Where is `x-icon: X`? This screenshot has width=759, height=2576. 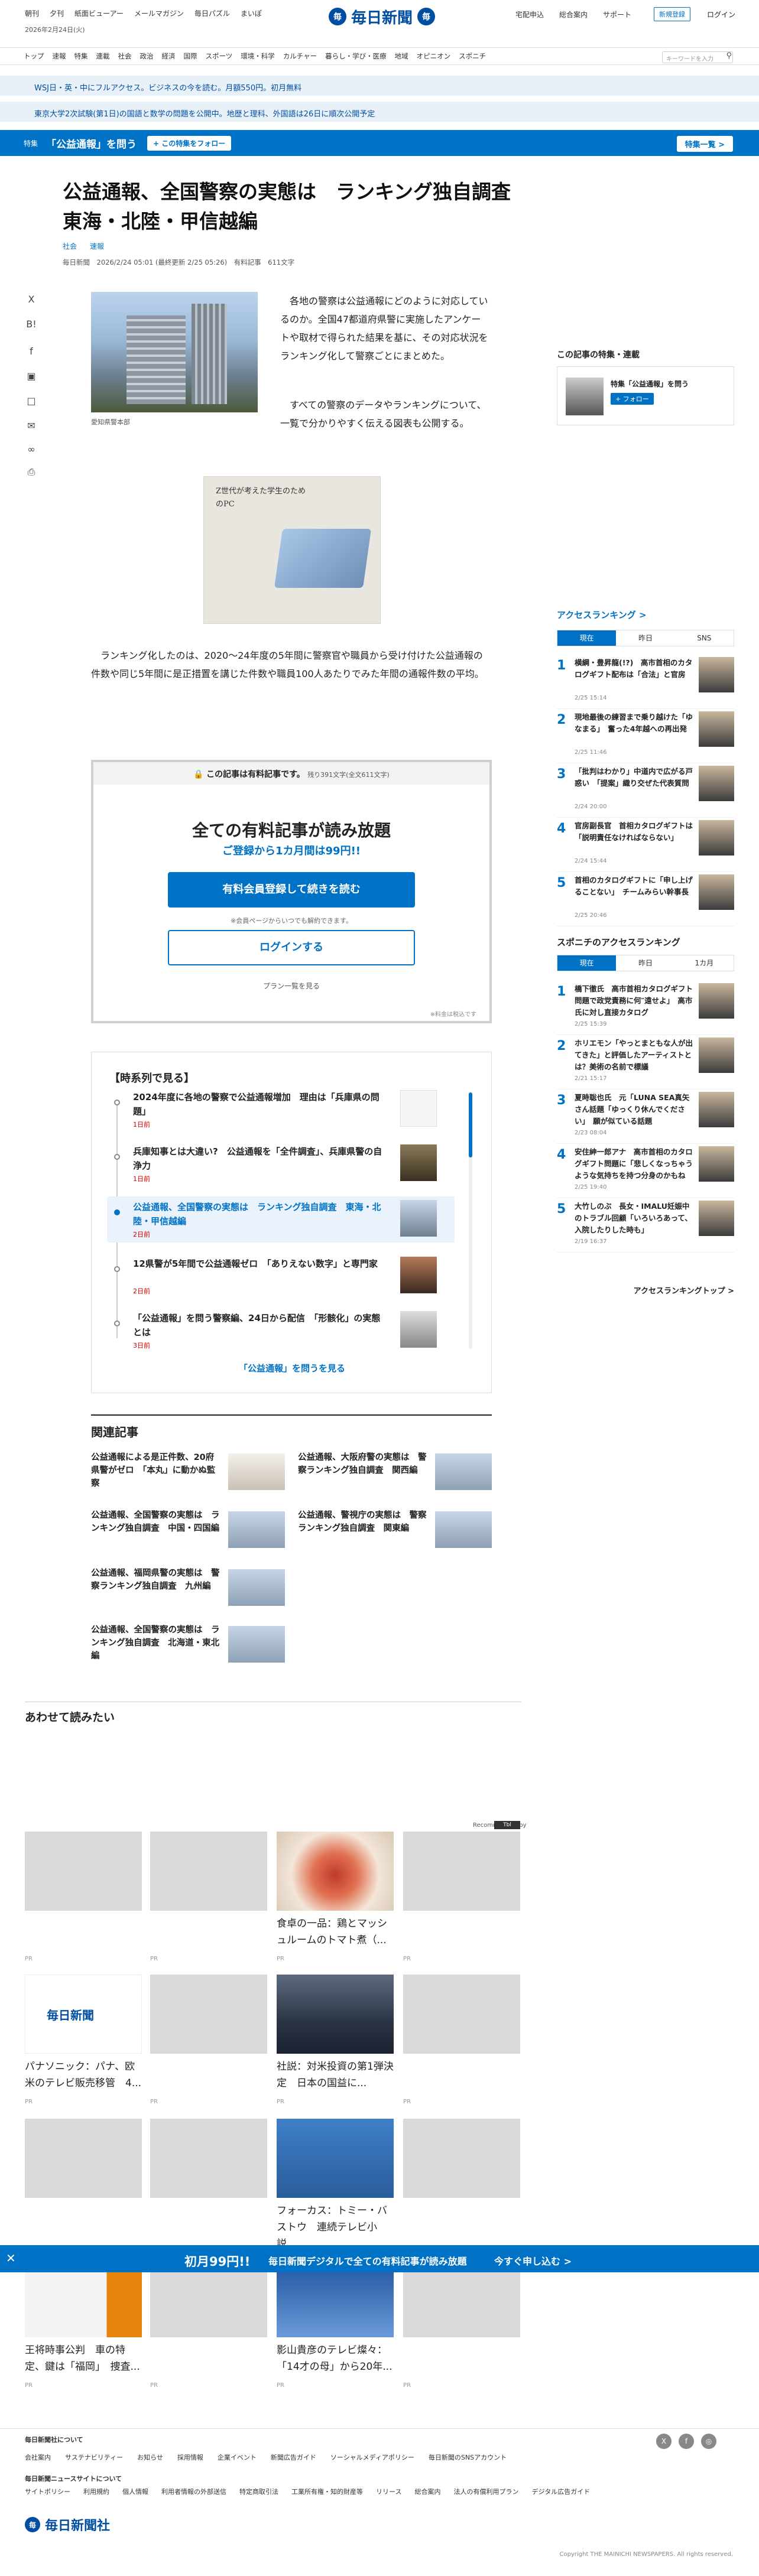
x-icon: X is located at coordinates (664, 2441).